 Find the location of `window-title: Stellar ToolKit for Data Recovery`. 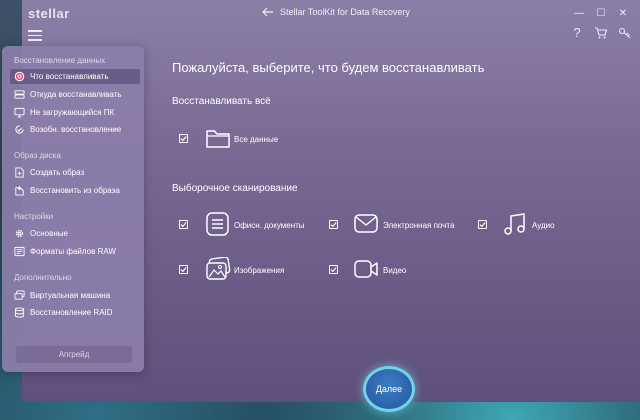

window-title: Stellar ToolKit for Data Recovery is located at coordinates (345, 12).